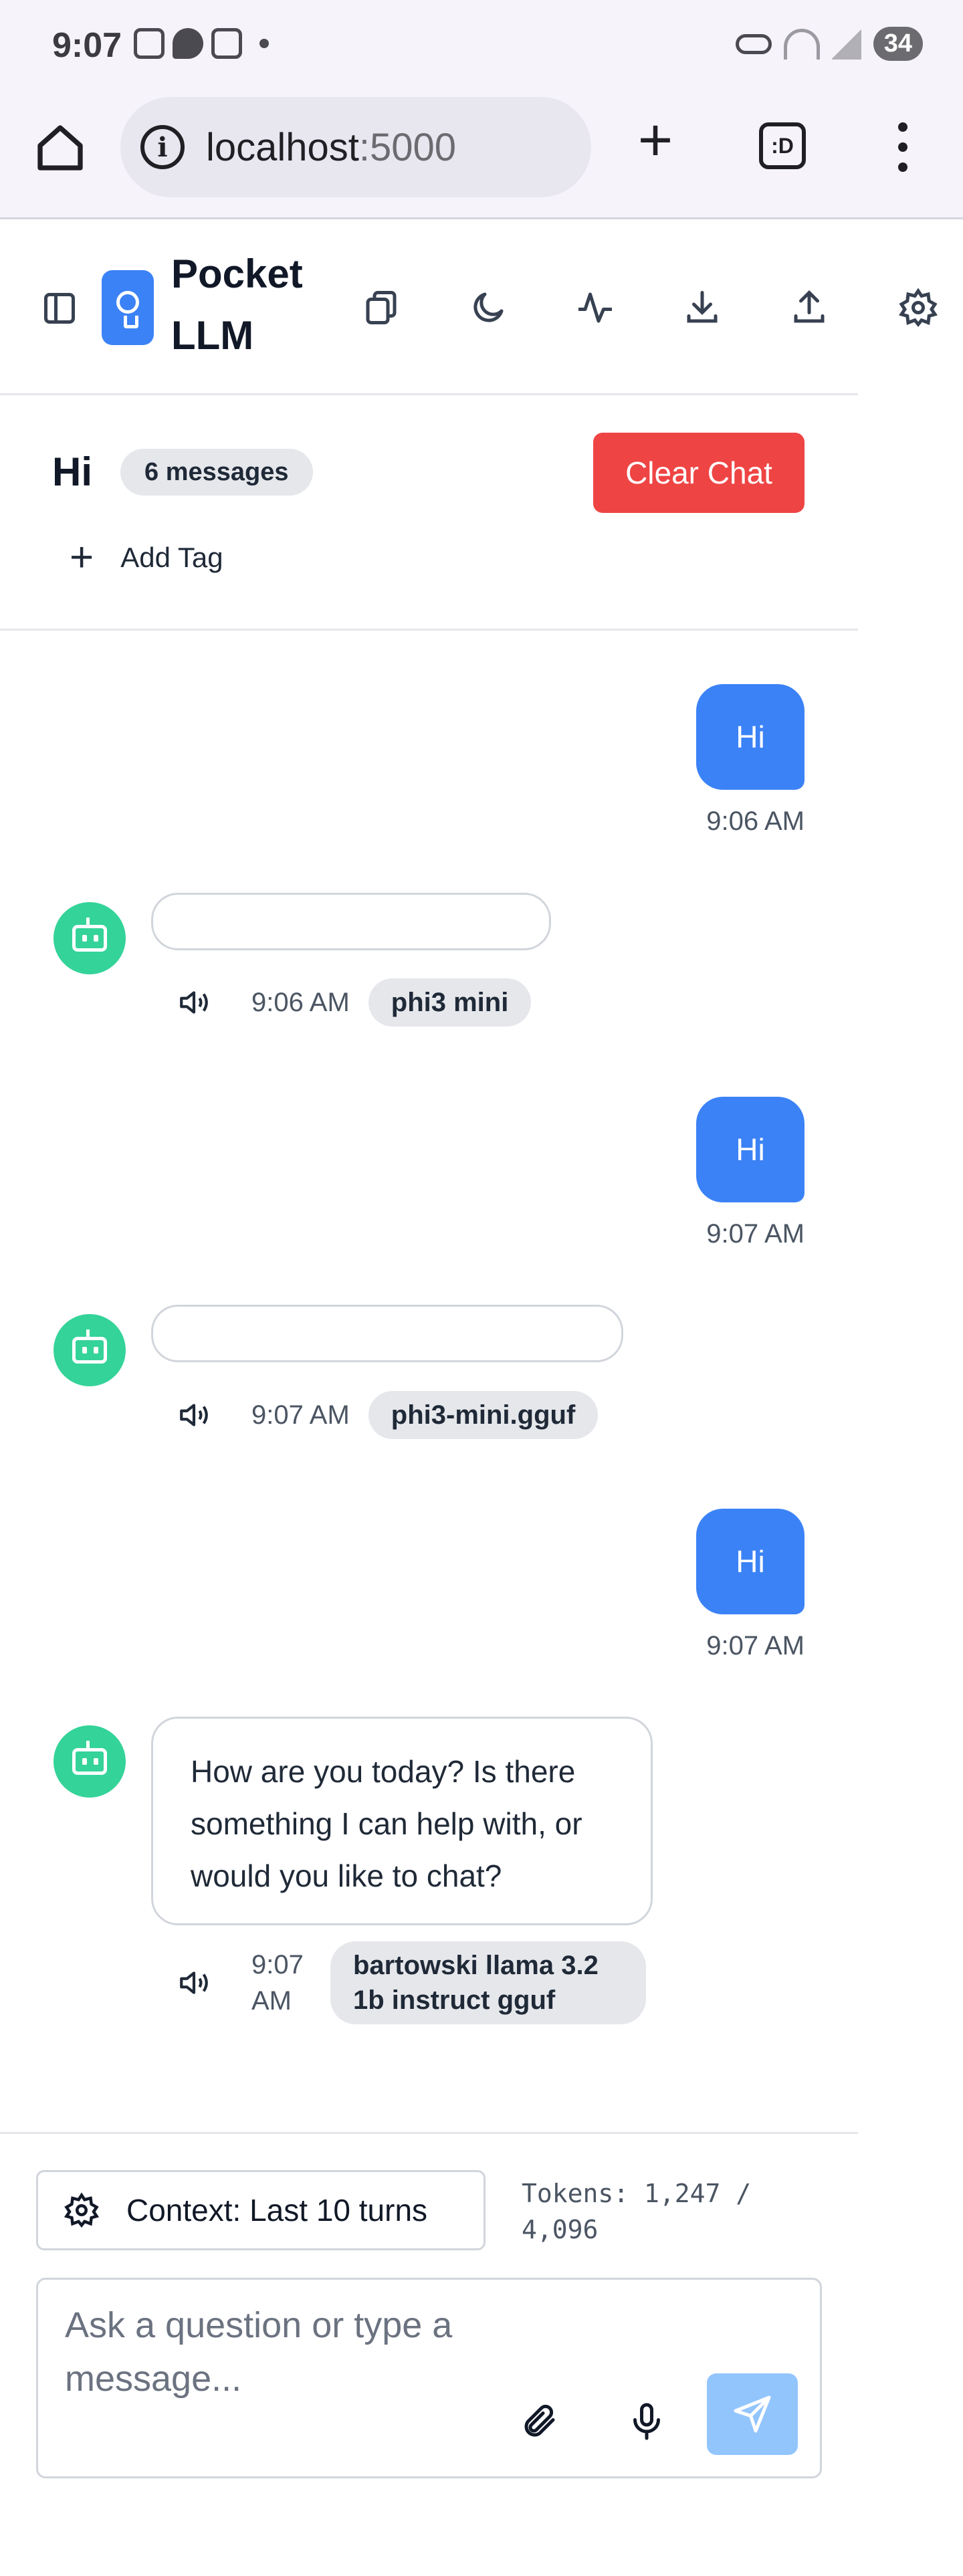 This screenshot has height=2576, width=963. What do you see at coordinates (488, 1982) in the screenshot?
I see `model-badge: bartowski llama 3.2 1b instruct gguf` at bounding box center [488, 1982].